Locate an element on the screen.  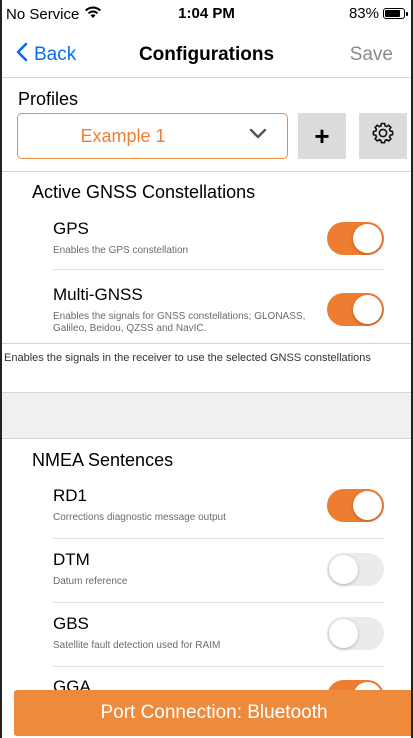
multi-gnss-toggle is located at coordinates (355, 309).